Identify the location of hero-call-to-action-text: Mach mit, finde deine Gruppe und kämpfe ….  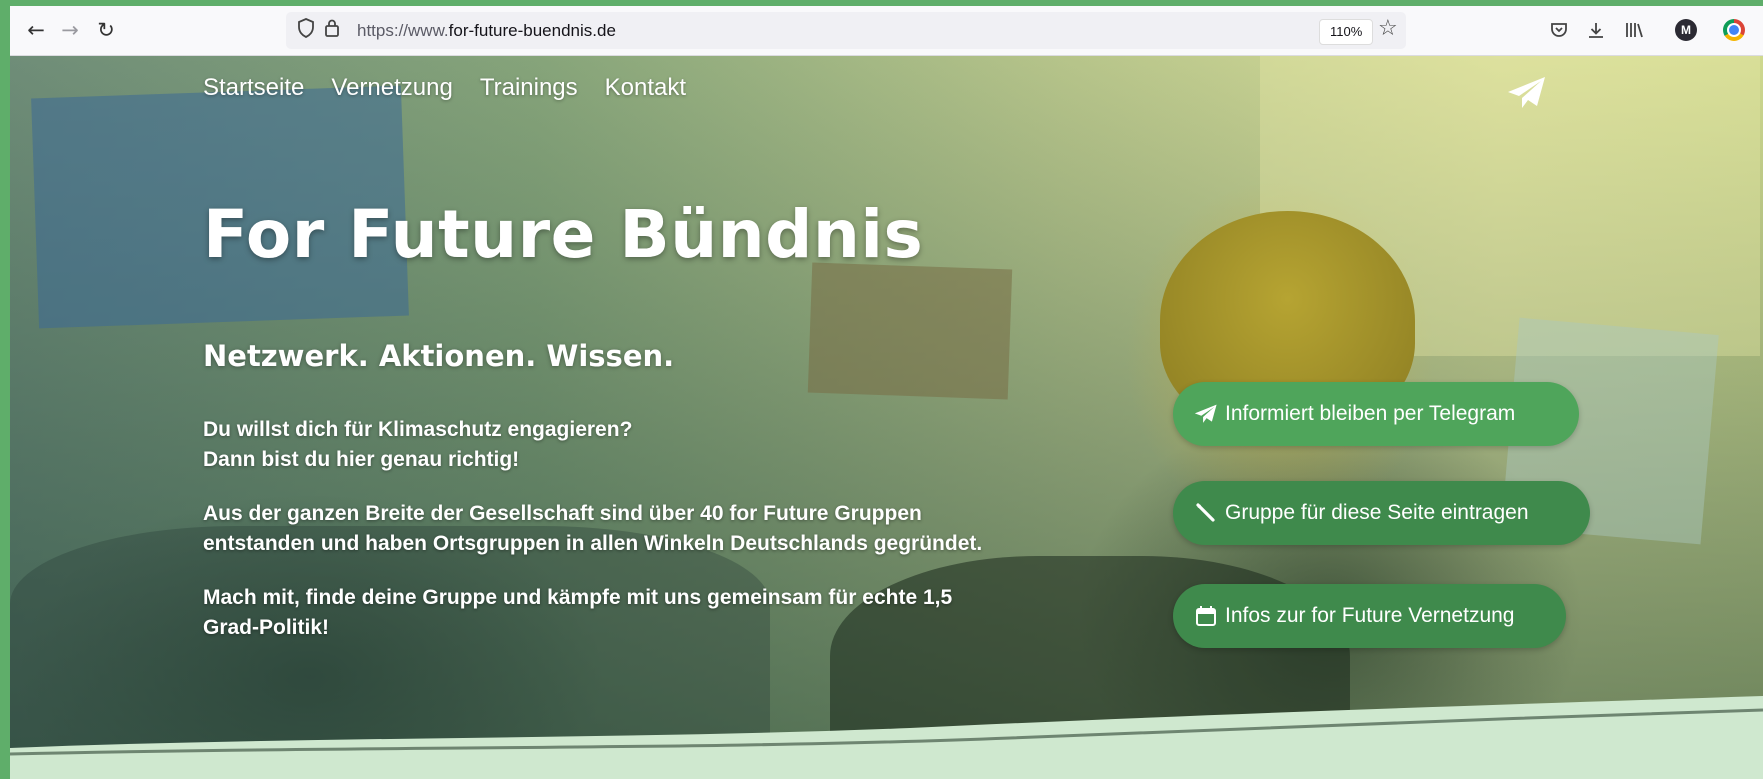
(643, 613).